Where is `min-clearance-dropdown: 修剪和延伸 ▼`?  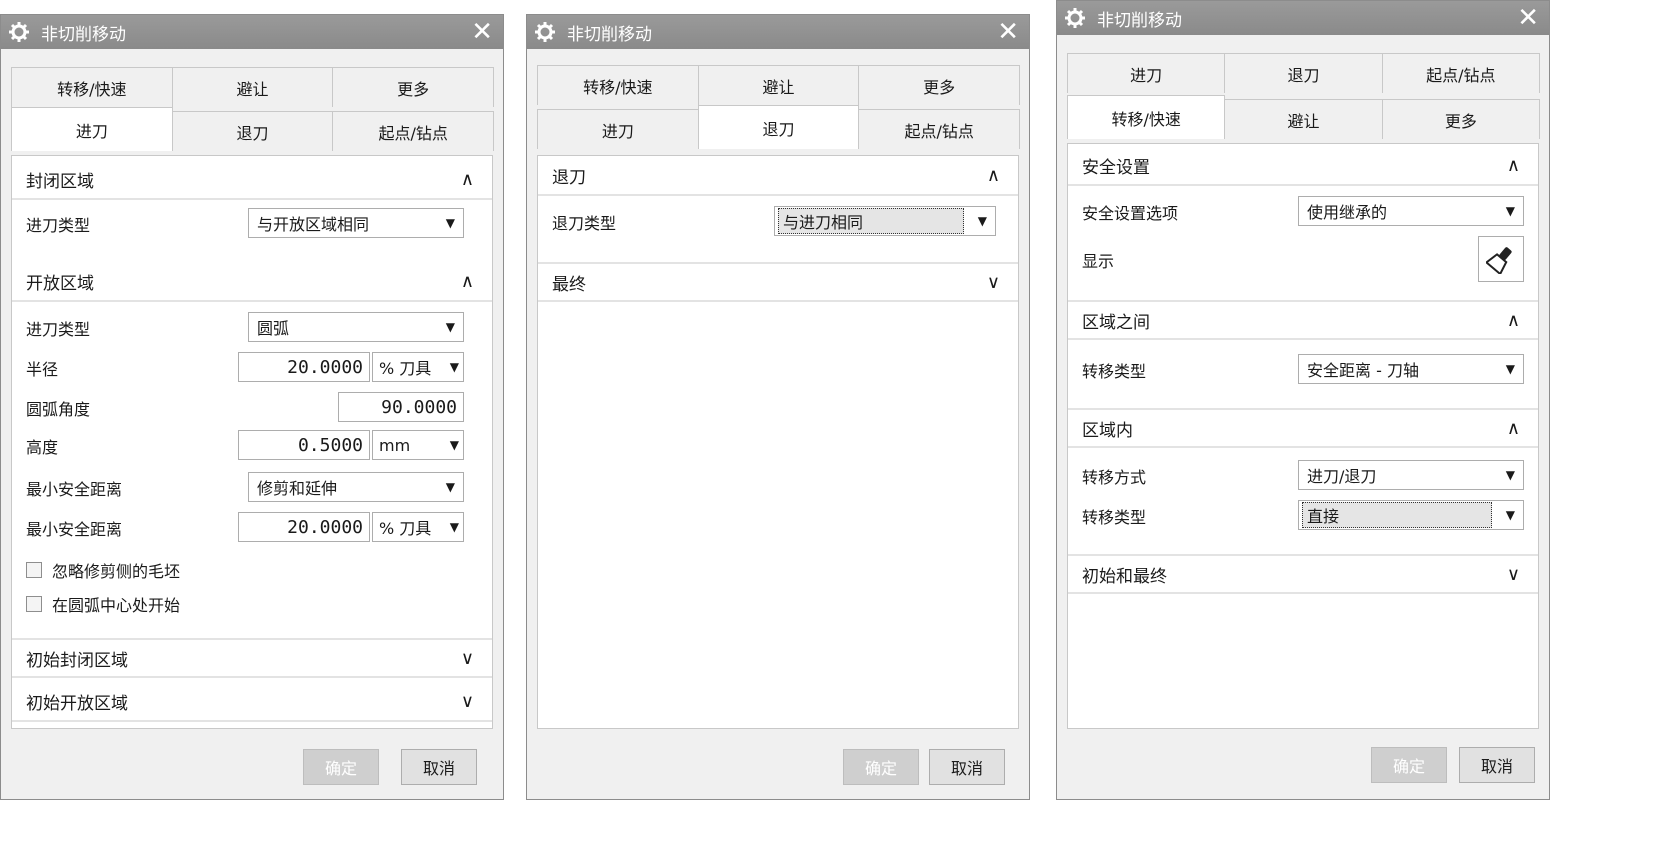
min-clearance-dropdown: 修剪和延伸 ▼ is located at coordinates (356, 487).